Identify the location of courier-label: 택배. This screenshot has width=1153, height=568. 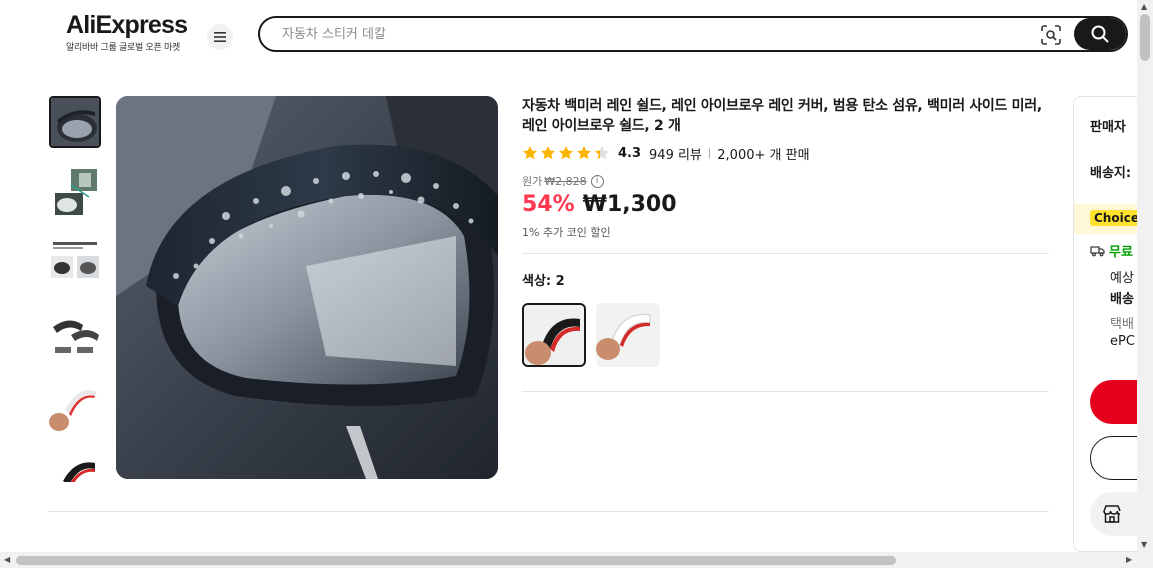
(1122, 324).